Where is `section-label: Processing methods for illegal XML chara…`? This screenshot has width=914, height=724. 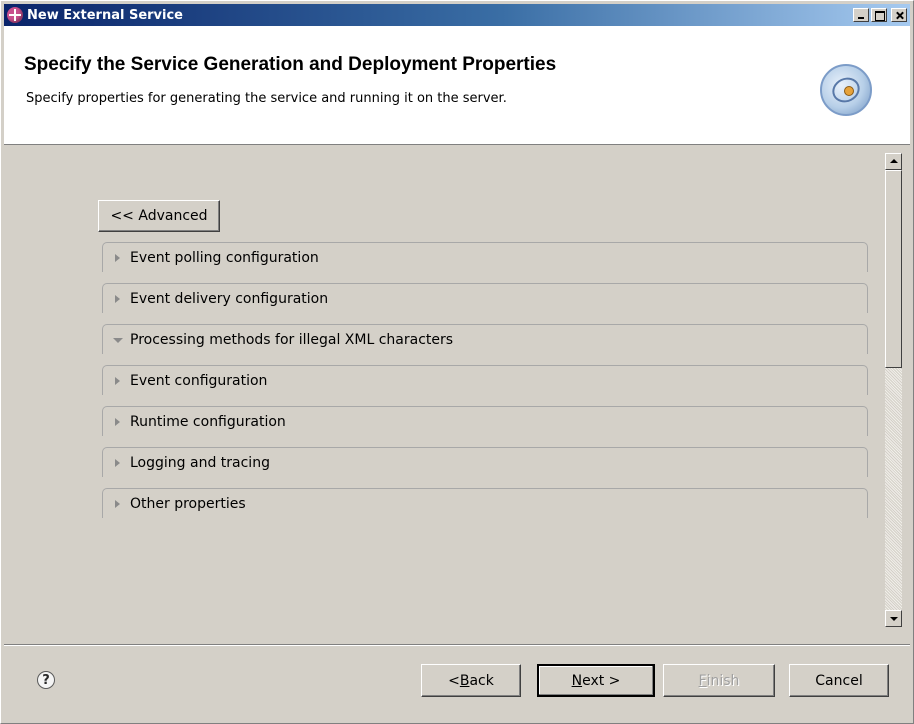
section-label: Processing methods for illegal XML chara… is located at coordinates (292, 340).